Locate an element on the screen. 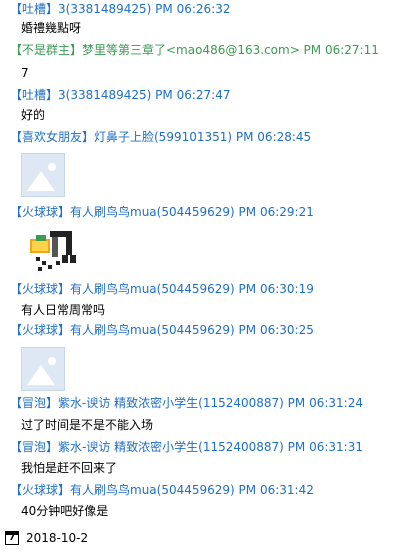 The height and width of the screenshot is (556, 416). message-text: 好的 is located at coordinates (33, 115).